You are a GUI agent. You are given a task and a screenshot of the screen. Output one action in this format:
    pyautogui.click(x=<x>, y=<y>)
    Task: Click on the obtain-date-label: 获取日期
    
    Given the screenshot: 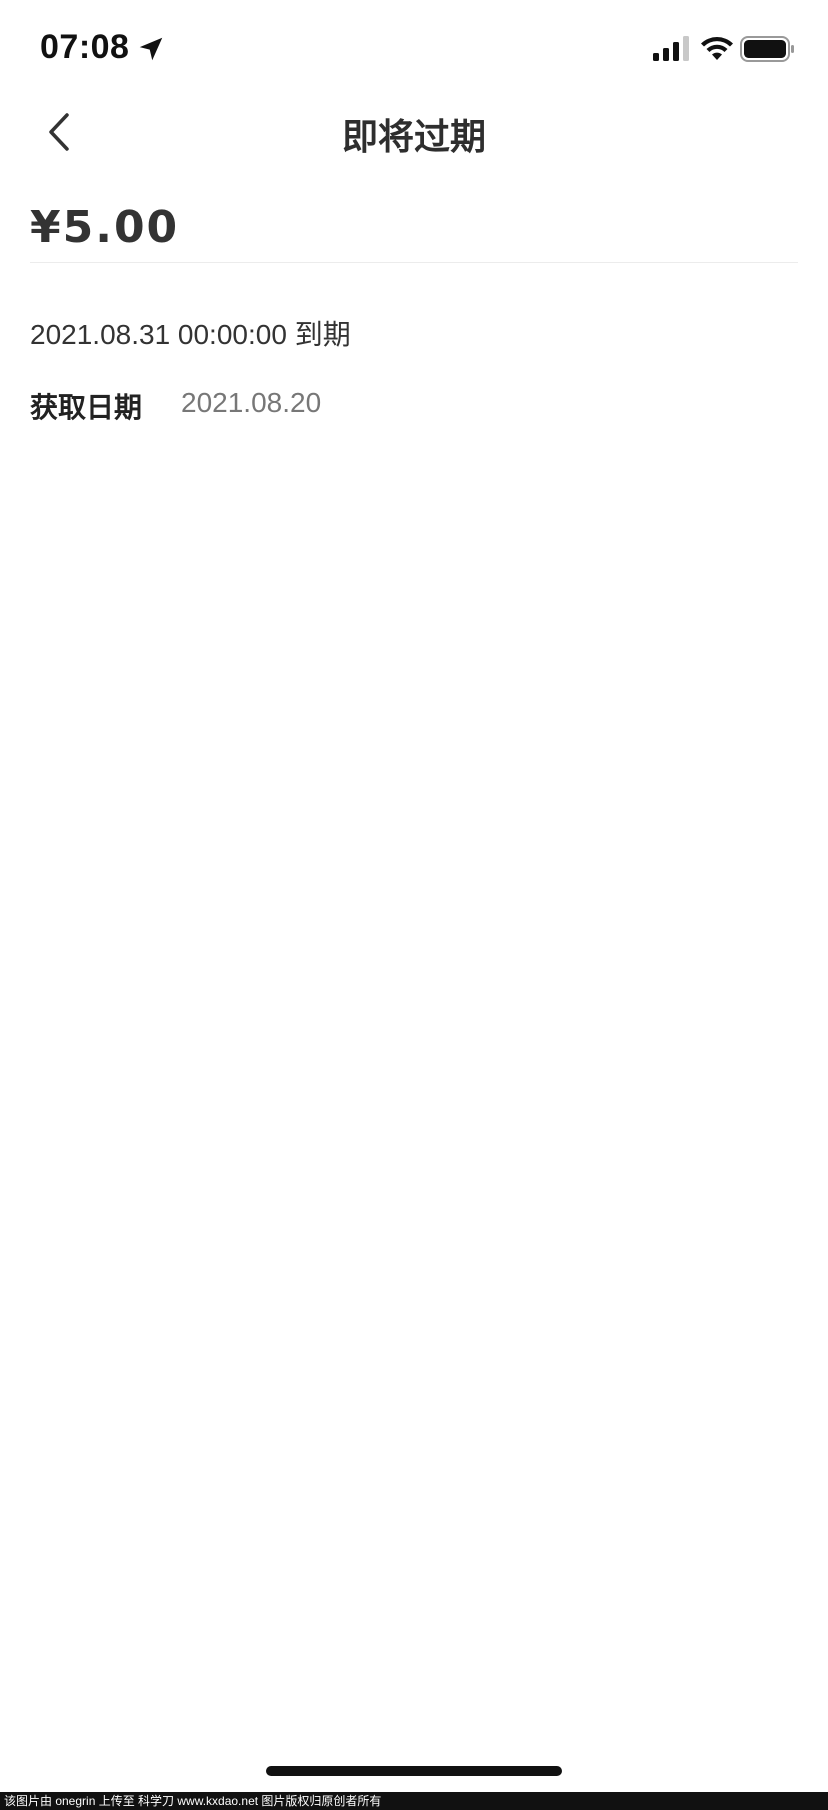 What is the action you would take?
    pyautogui.click(x=86, y=407)
    